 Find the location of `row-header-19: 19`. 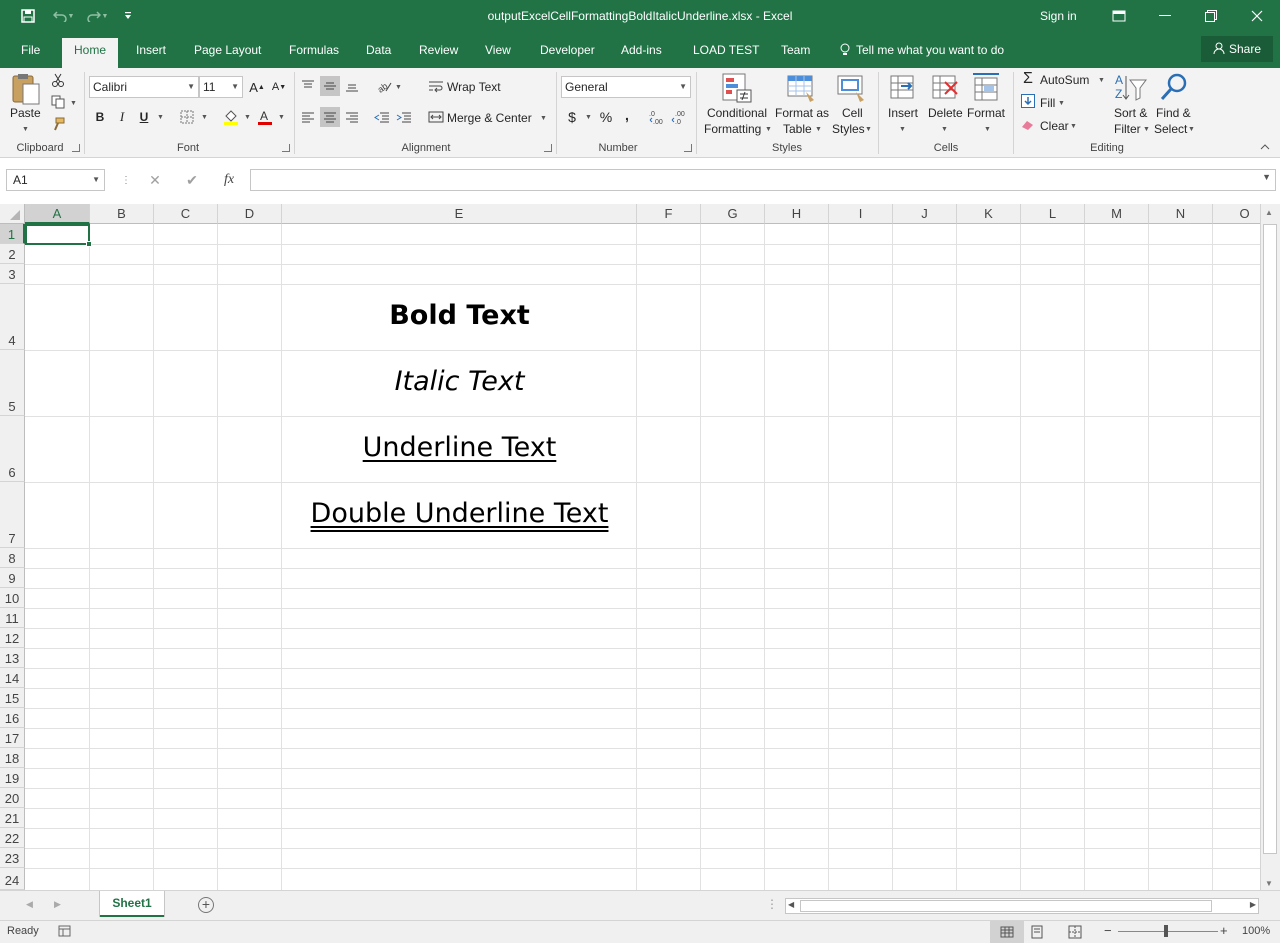

row-header-19: 19 is located at coordinates (12, 778).